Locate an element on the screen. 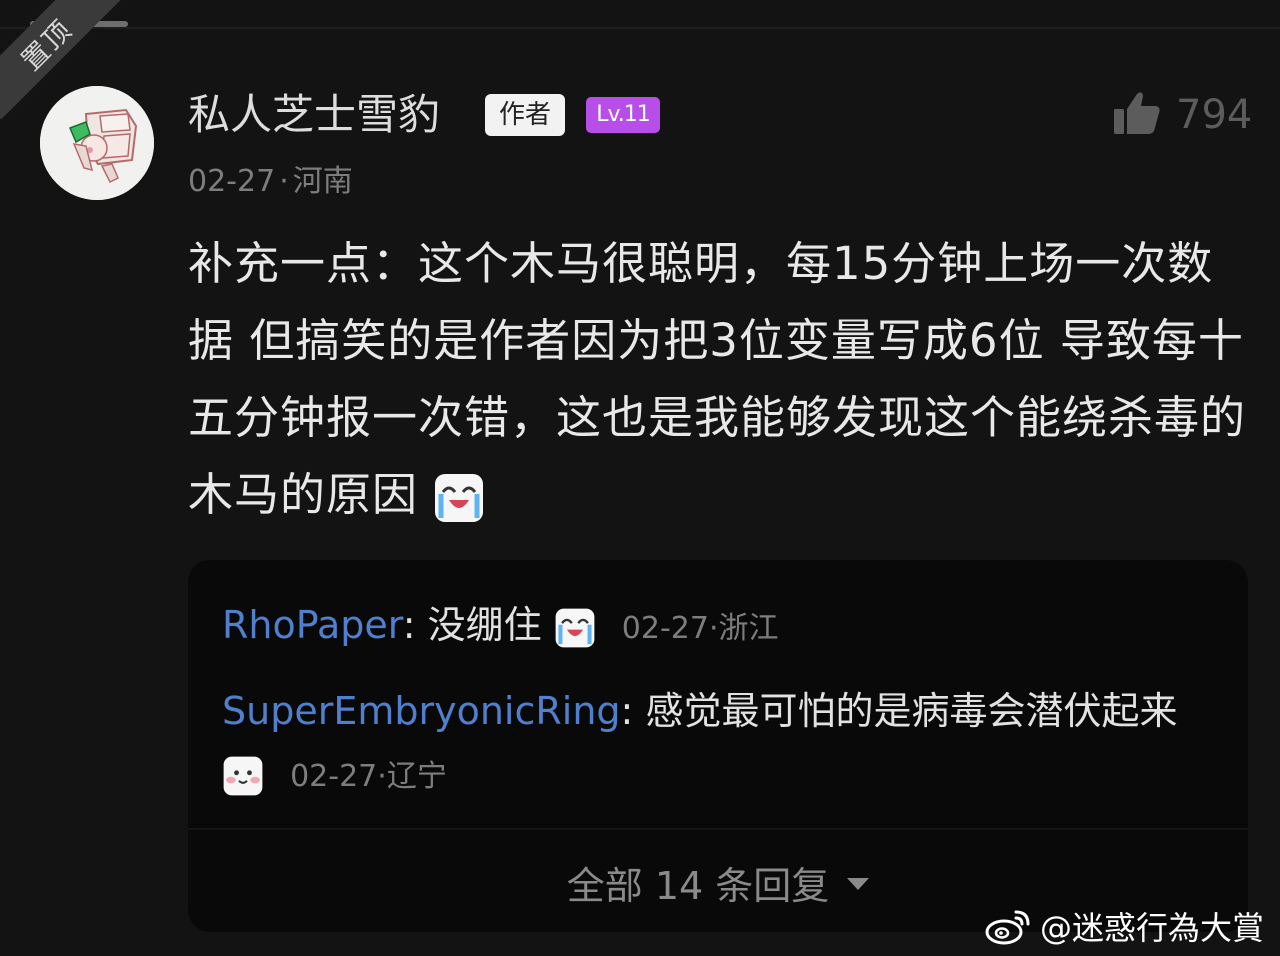  reply-location: 辽宁 is located at coordinates (416, 776).